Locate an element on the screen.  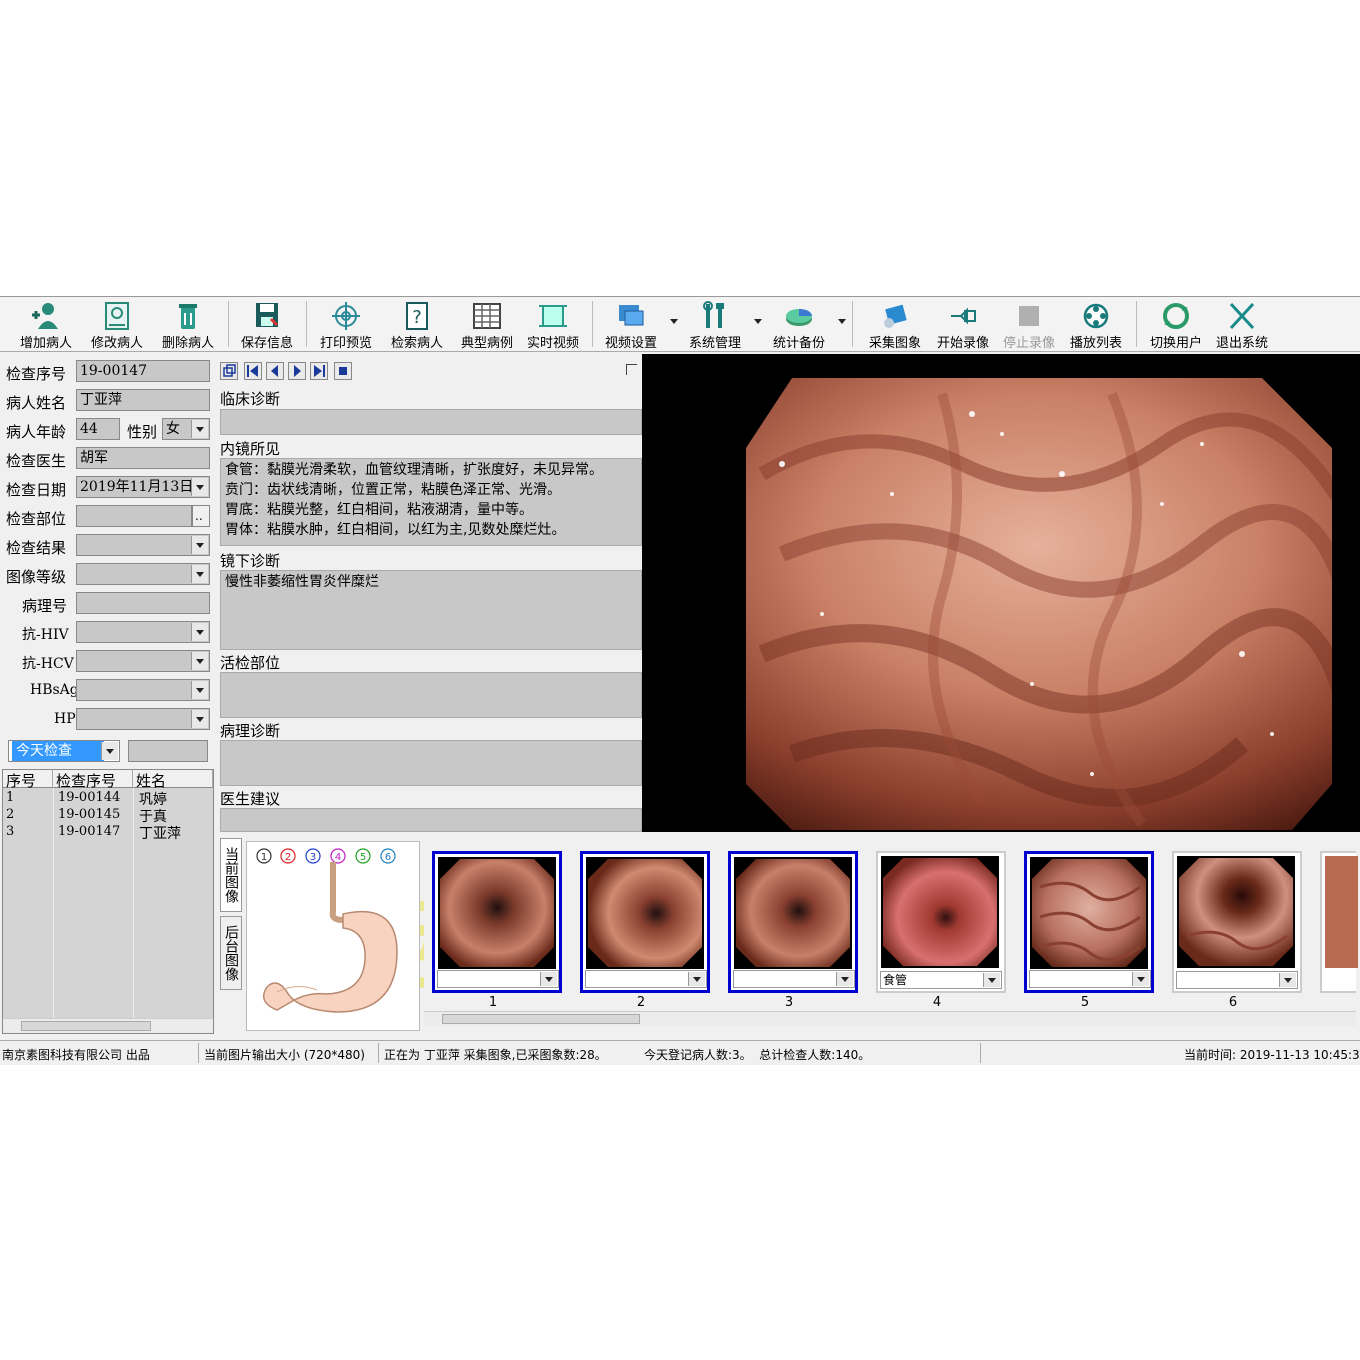
live-video-button: 实时视频 is located at coordinates (553, 325).